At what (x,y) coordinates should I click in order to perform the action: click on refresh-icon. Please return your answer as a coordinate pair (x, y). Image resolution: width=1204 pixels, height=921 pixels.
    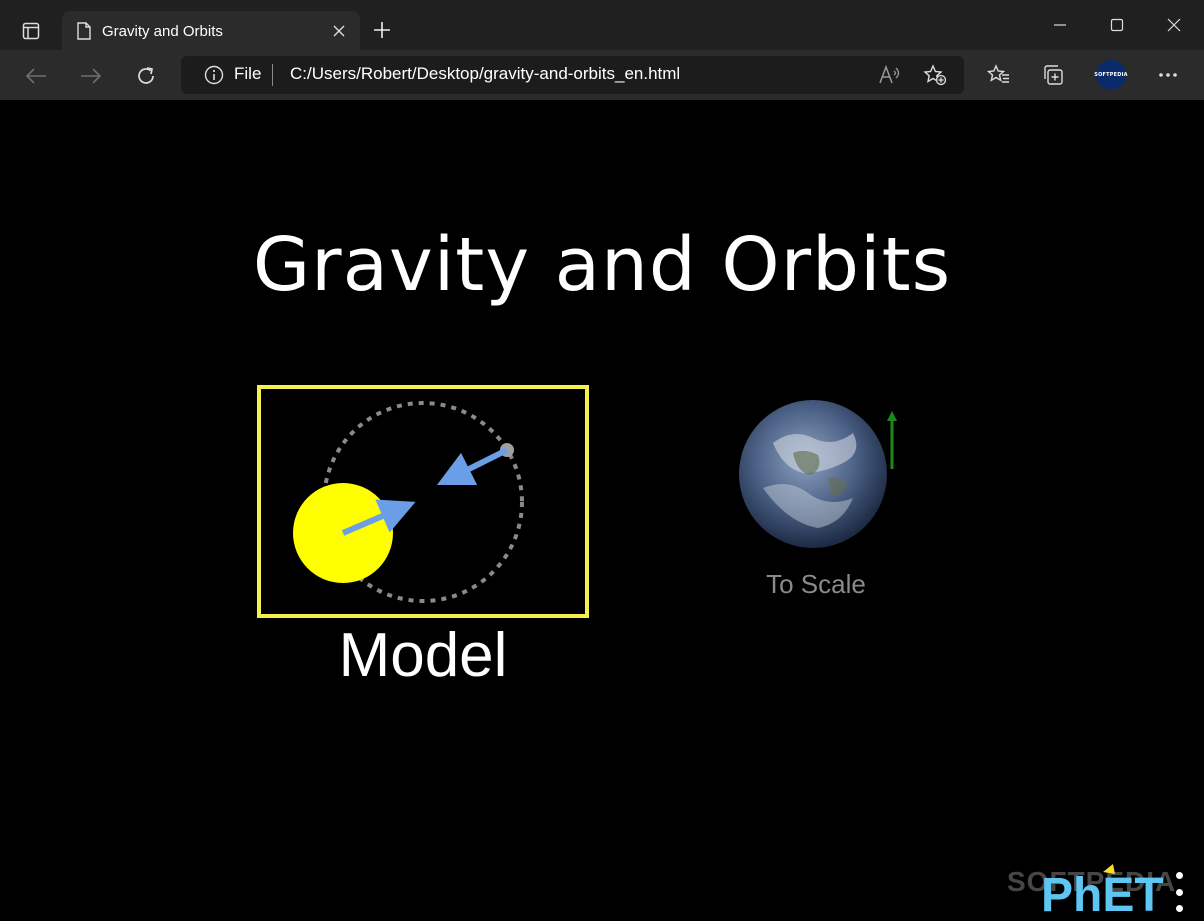
    Looking at the image, I should click on (146, 75).